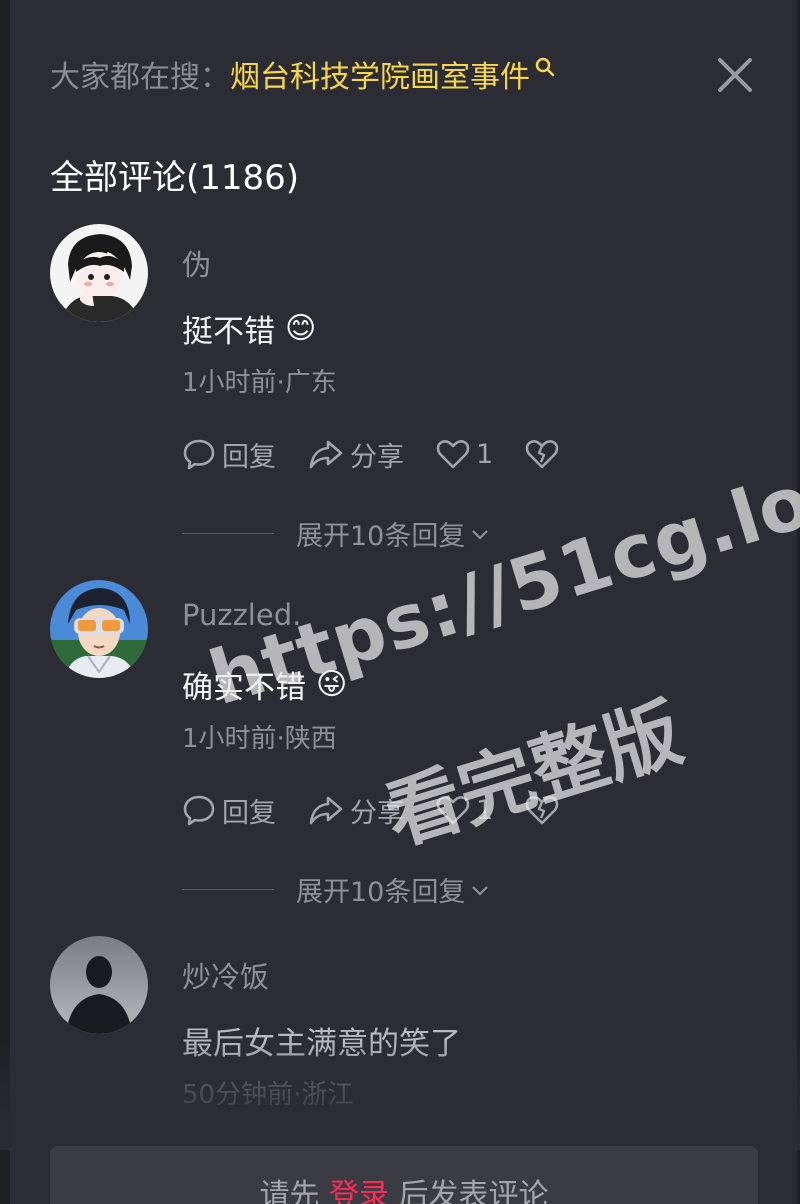 The width and height of the screenshot is (800, 1204). I want to click on search-icon, so click(545, 67).